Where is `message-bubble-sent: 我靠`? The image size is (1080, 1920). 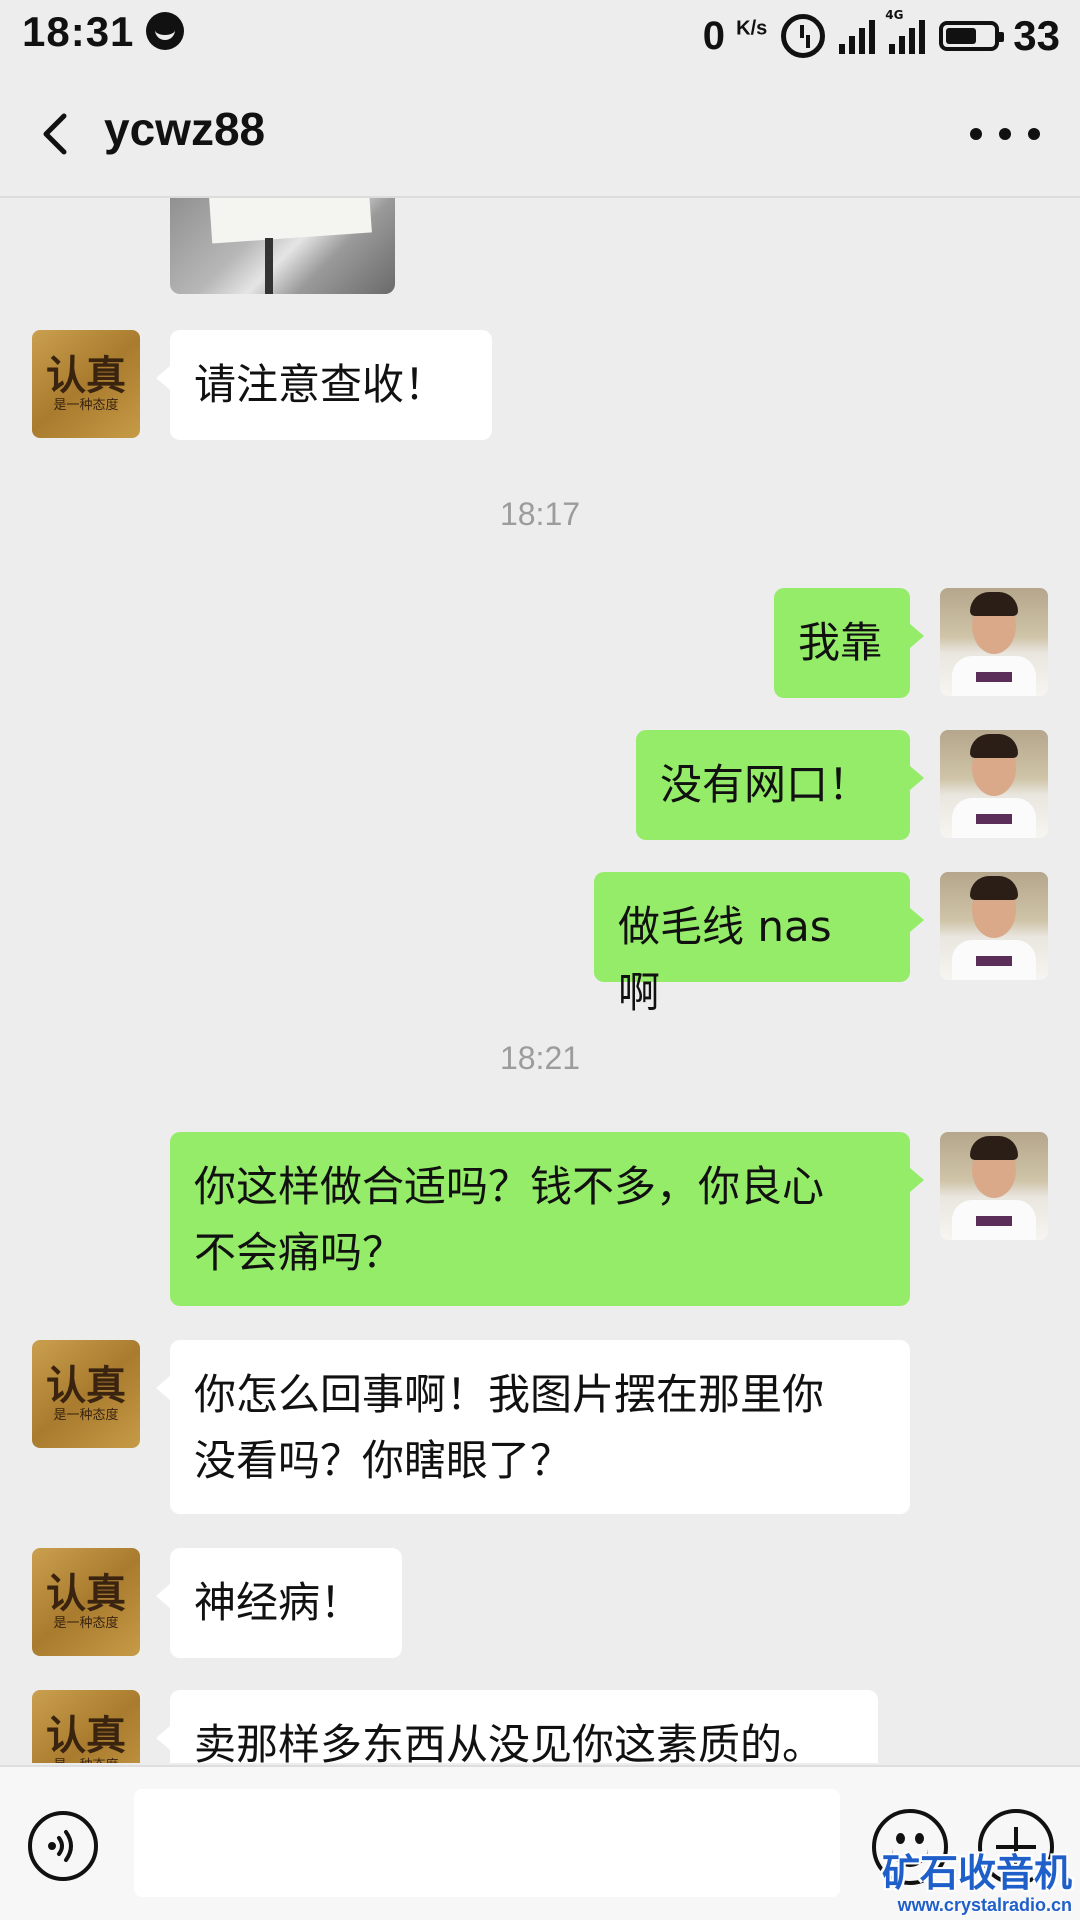
message-bubble-sent: 我靠 is located at coordinates (849, 643).